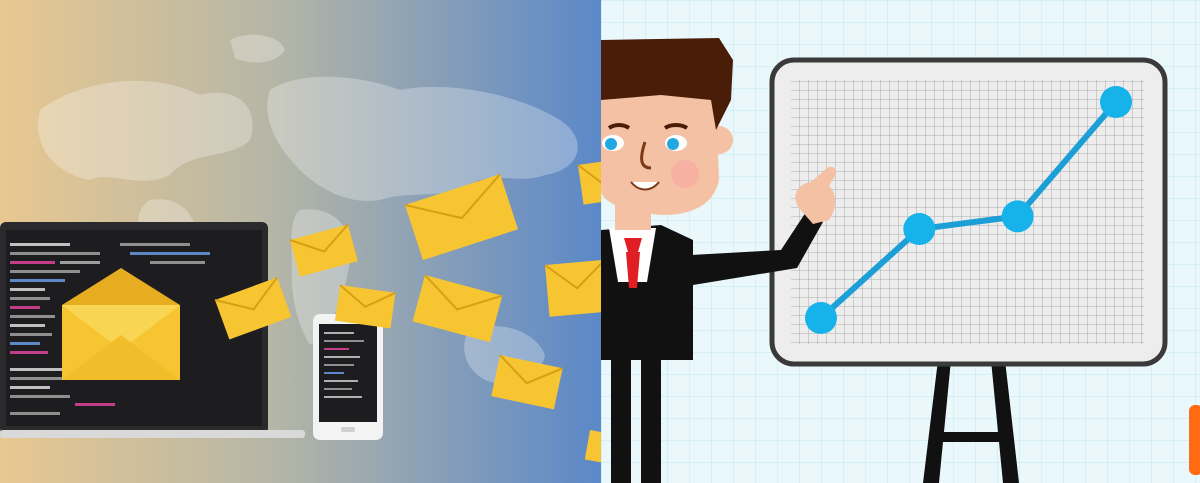 The image size is (1200, 483). Describe the element at coordinates (348, 377) in the screenshot. I see `smartphone` at that location.